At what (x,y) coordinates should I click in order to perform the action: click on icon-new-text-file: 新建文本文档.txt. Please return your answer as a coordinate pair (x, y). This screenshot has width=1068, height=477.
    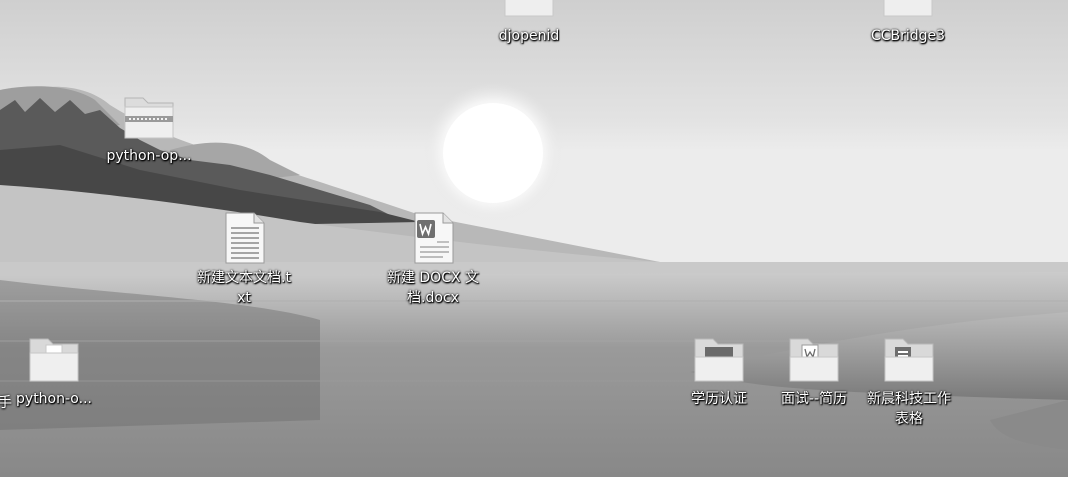
    Looking at the image, I should click on (244, 260).